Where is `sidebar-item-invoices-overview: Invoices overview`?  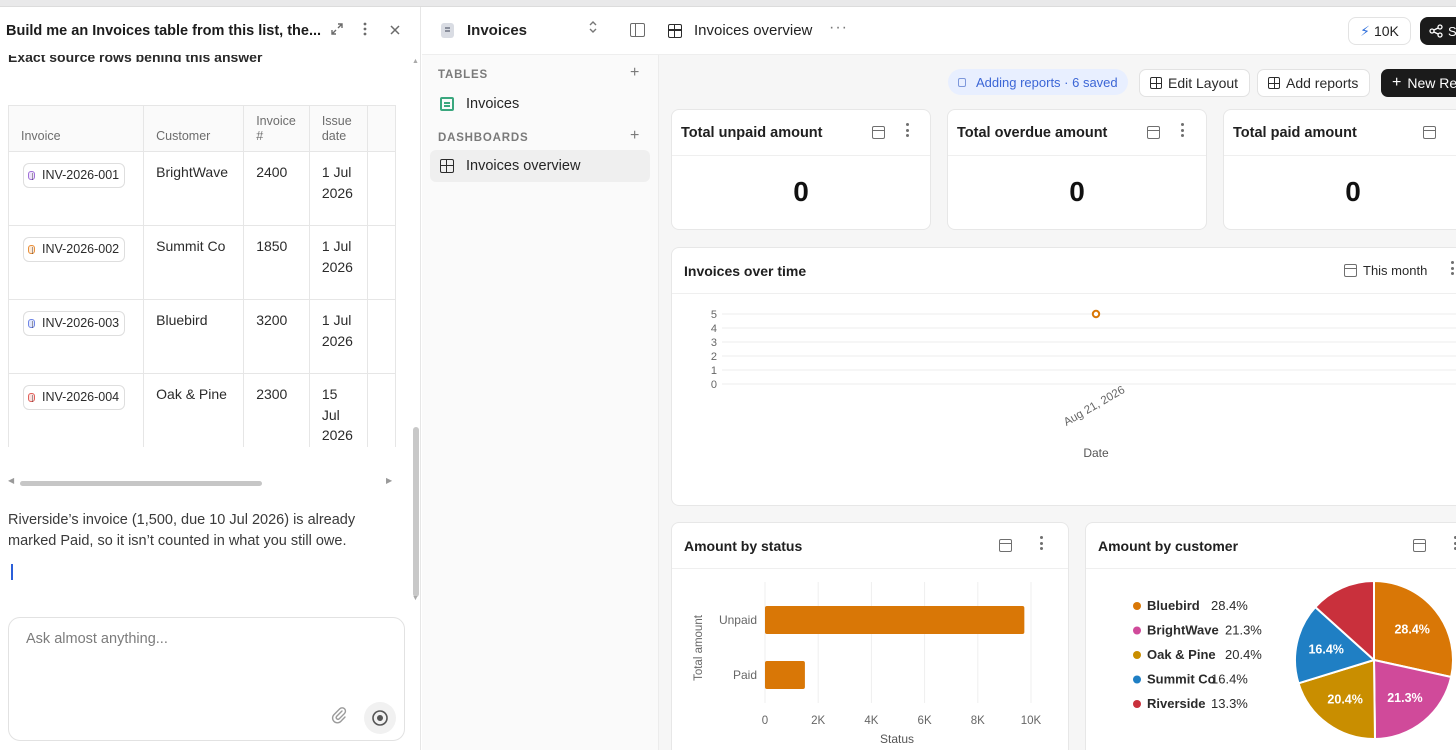 sidebar-item-invoices-overview: Invoices overview is located at coordinates (540, 166).